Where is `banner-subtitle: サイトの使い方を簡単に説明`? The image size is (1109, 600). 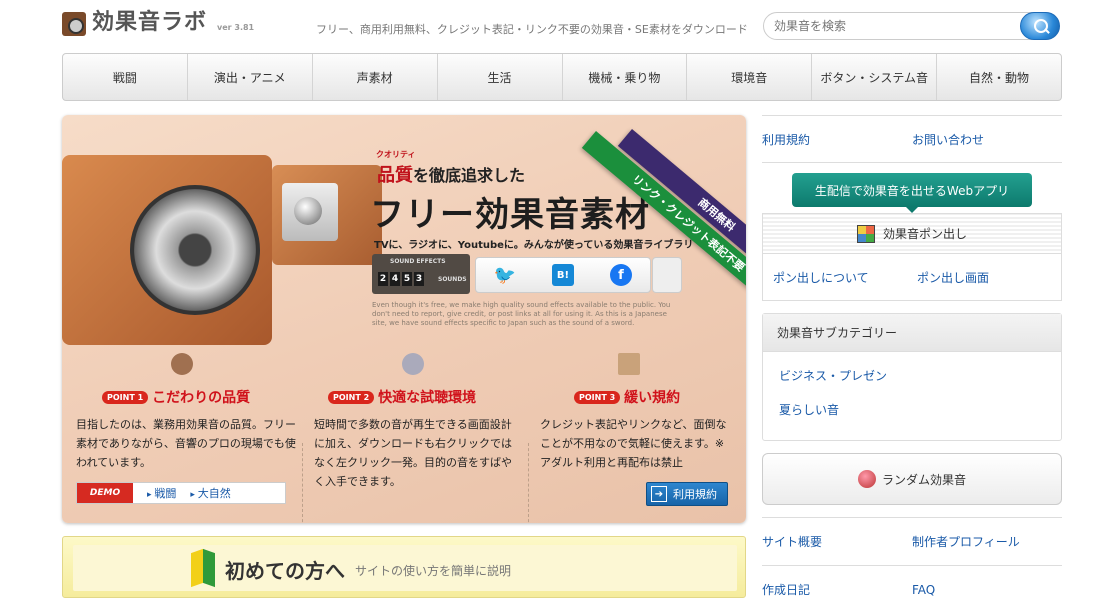
banner-subtitle: サイトの使い方を簡単に説明 is located at coordinates (433, 571).